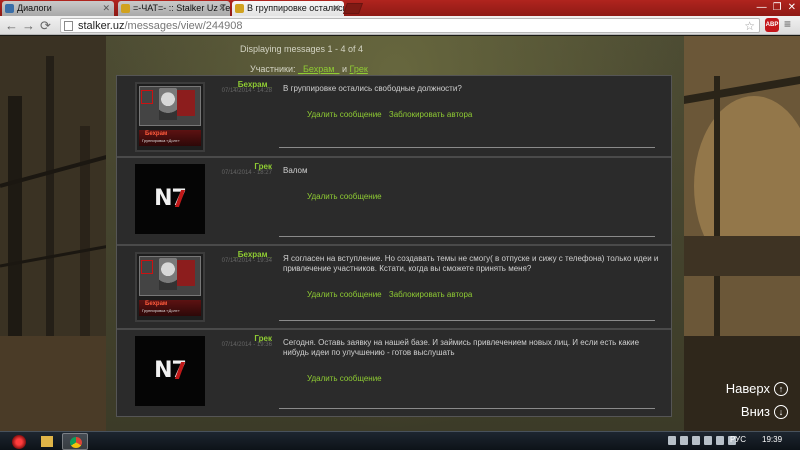  Describe the element at coordinates (742, 233) in the screenshot. I see `background-ruins-right` at that location.